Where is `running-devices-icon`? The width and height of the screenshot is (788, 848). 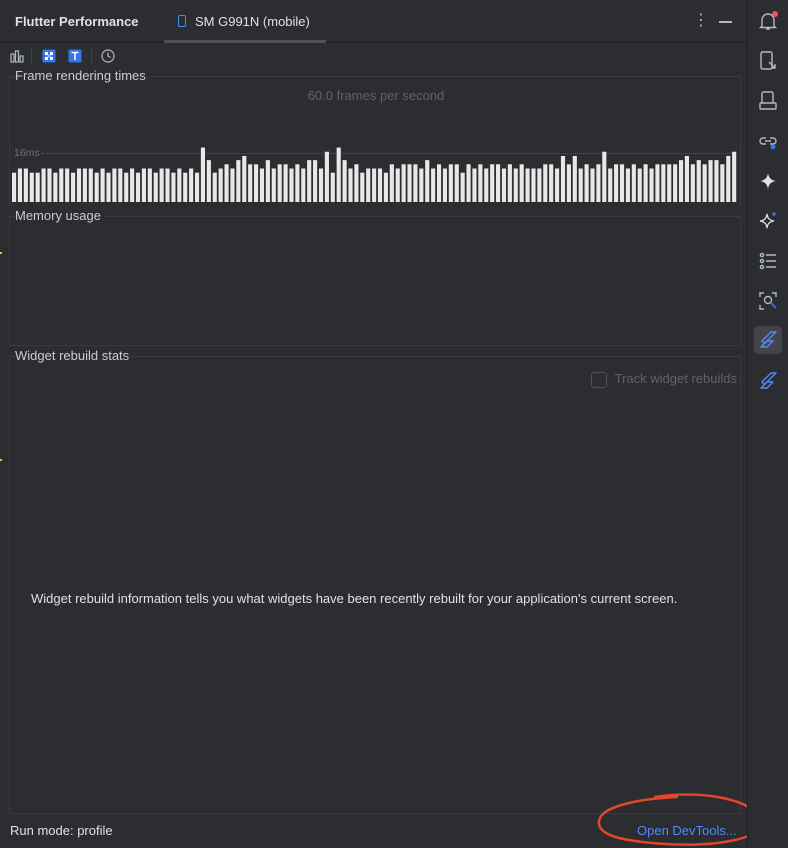
running-devices-icon is located at coordinates (768, 101).